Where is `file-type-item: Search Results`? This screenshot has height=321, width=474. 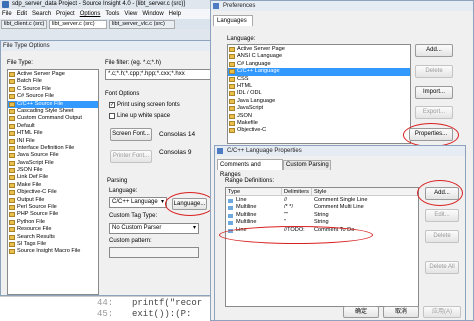 file-type-item: Search Results is located at coordinates (53, 237).